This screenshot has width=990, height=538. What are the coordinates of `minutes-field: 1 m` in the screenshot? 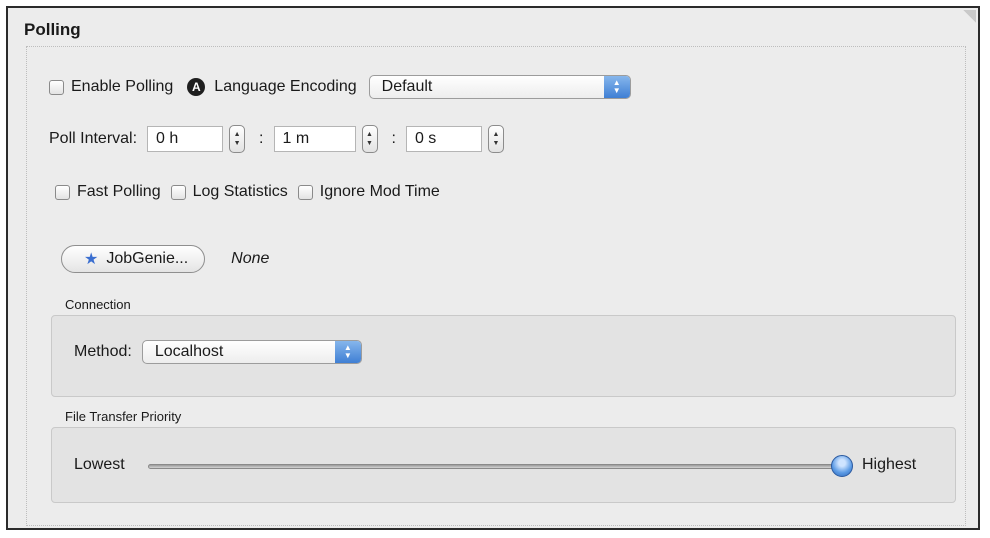 It's located at (314, 139).